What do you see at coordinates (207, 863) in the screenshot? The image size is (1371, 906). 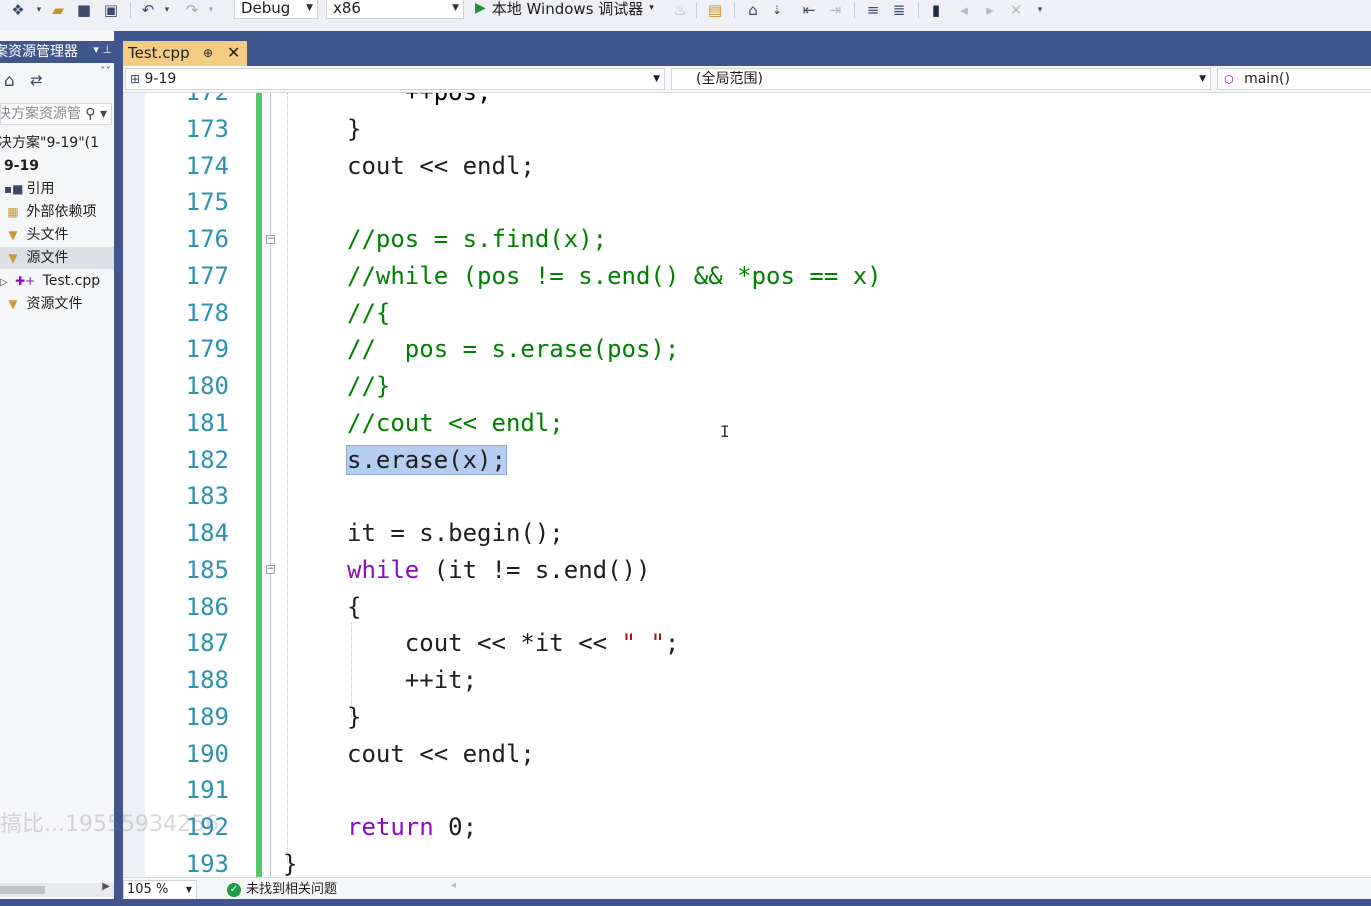 I see `line-number: 193` at bounding box center [207, 863].